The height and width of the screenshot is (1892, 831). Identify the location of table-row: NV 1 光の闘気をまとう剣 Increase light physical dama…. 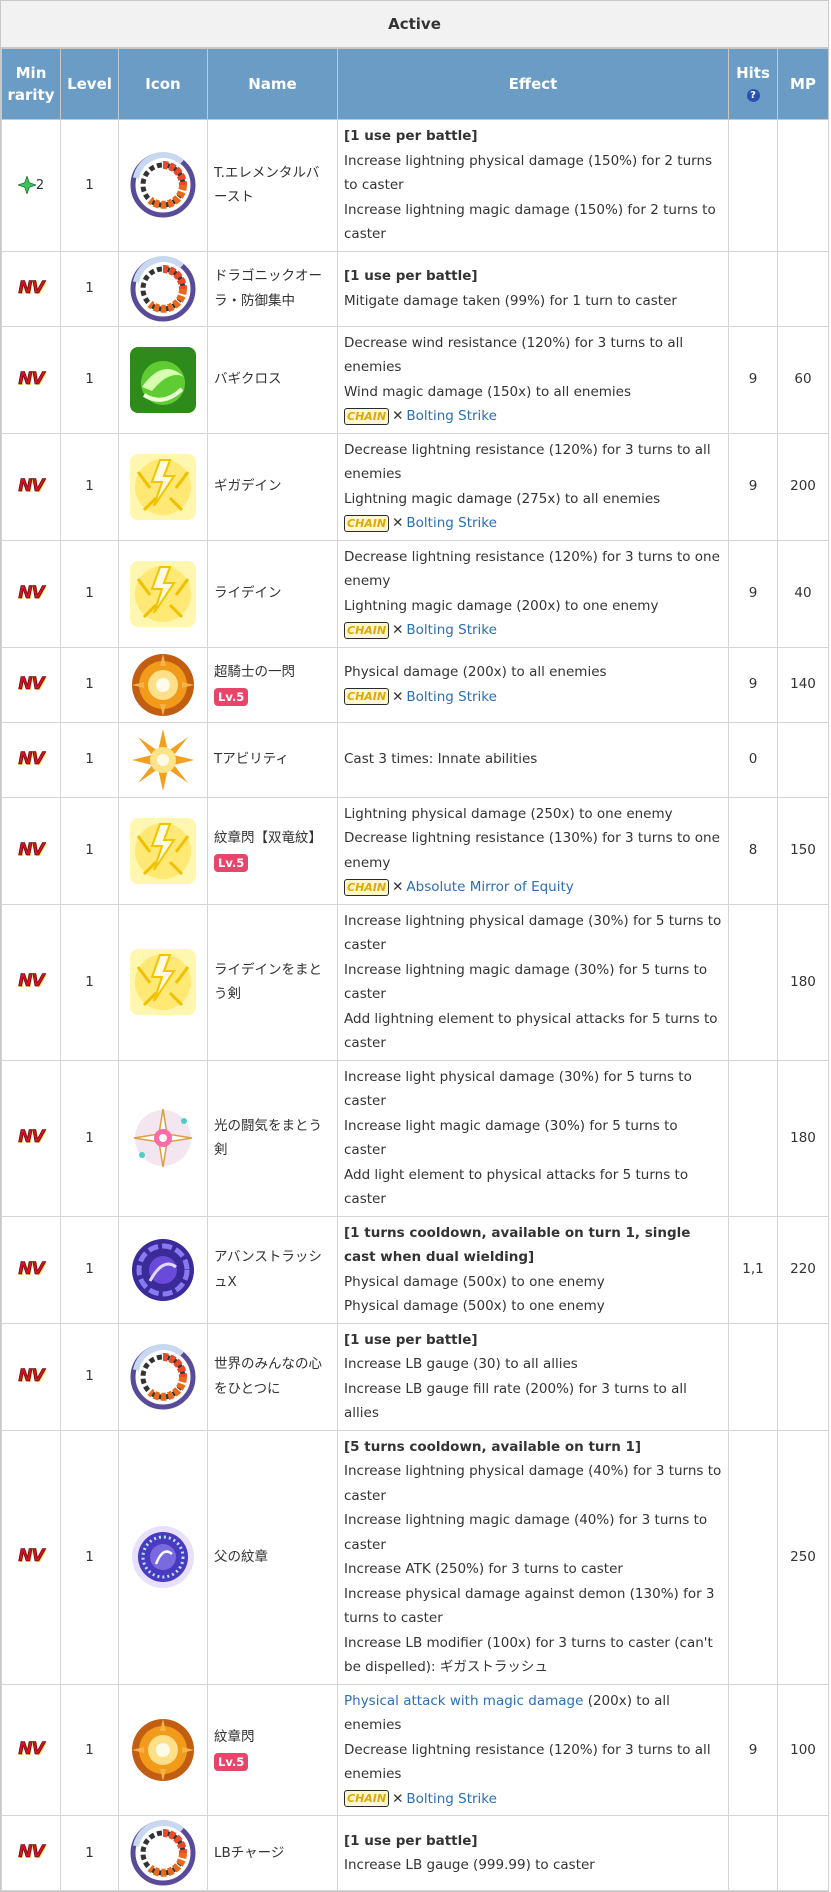
(415, 1138).